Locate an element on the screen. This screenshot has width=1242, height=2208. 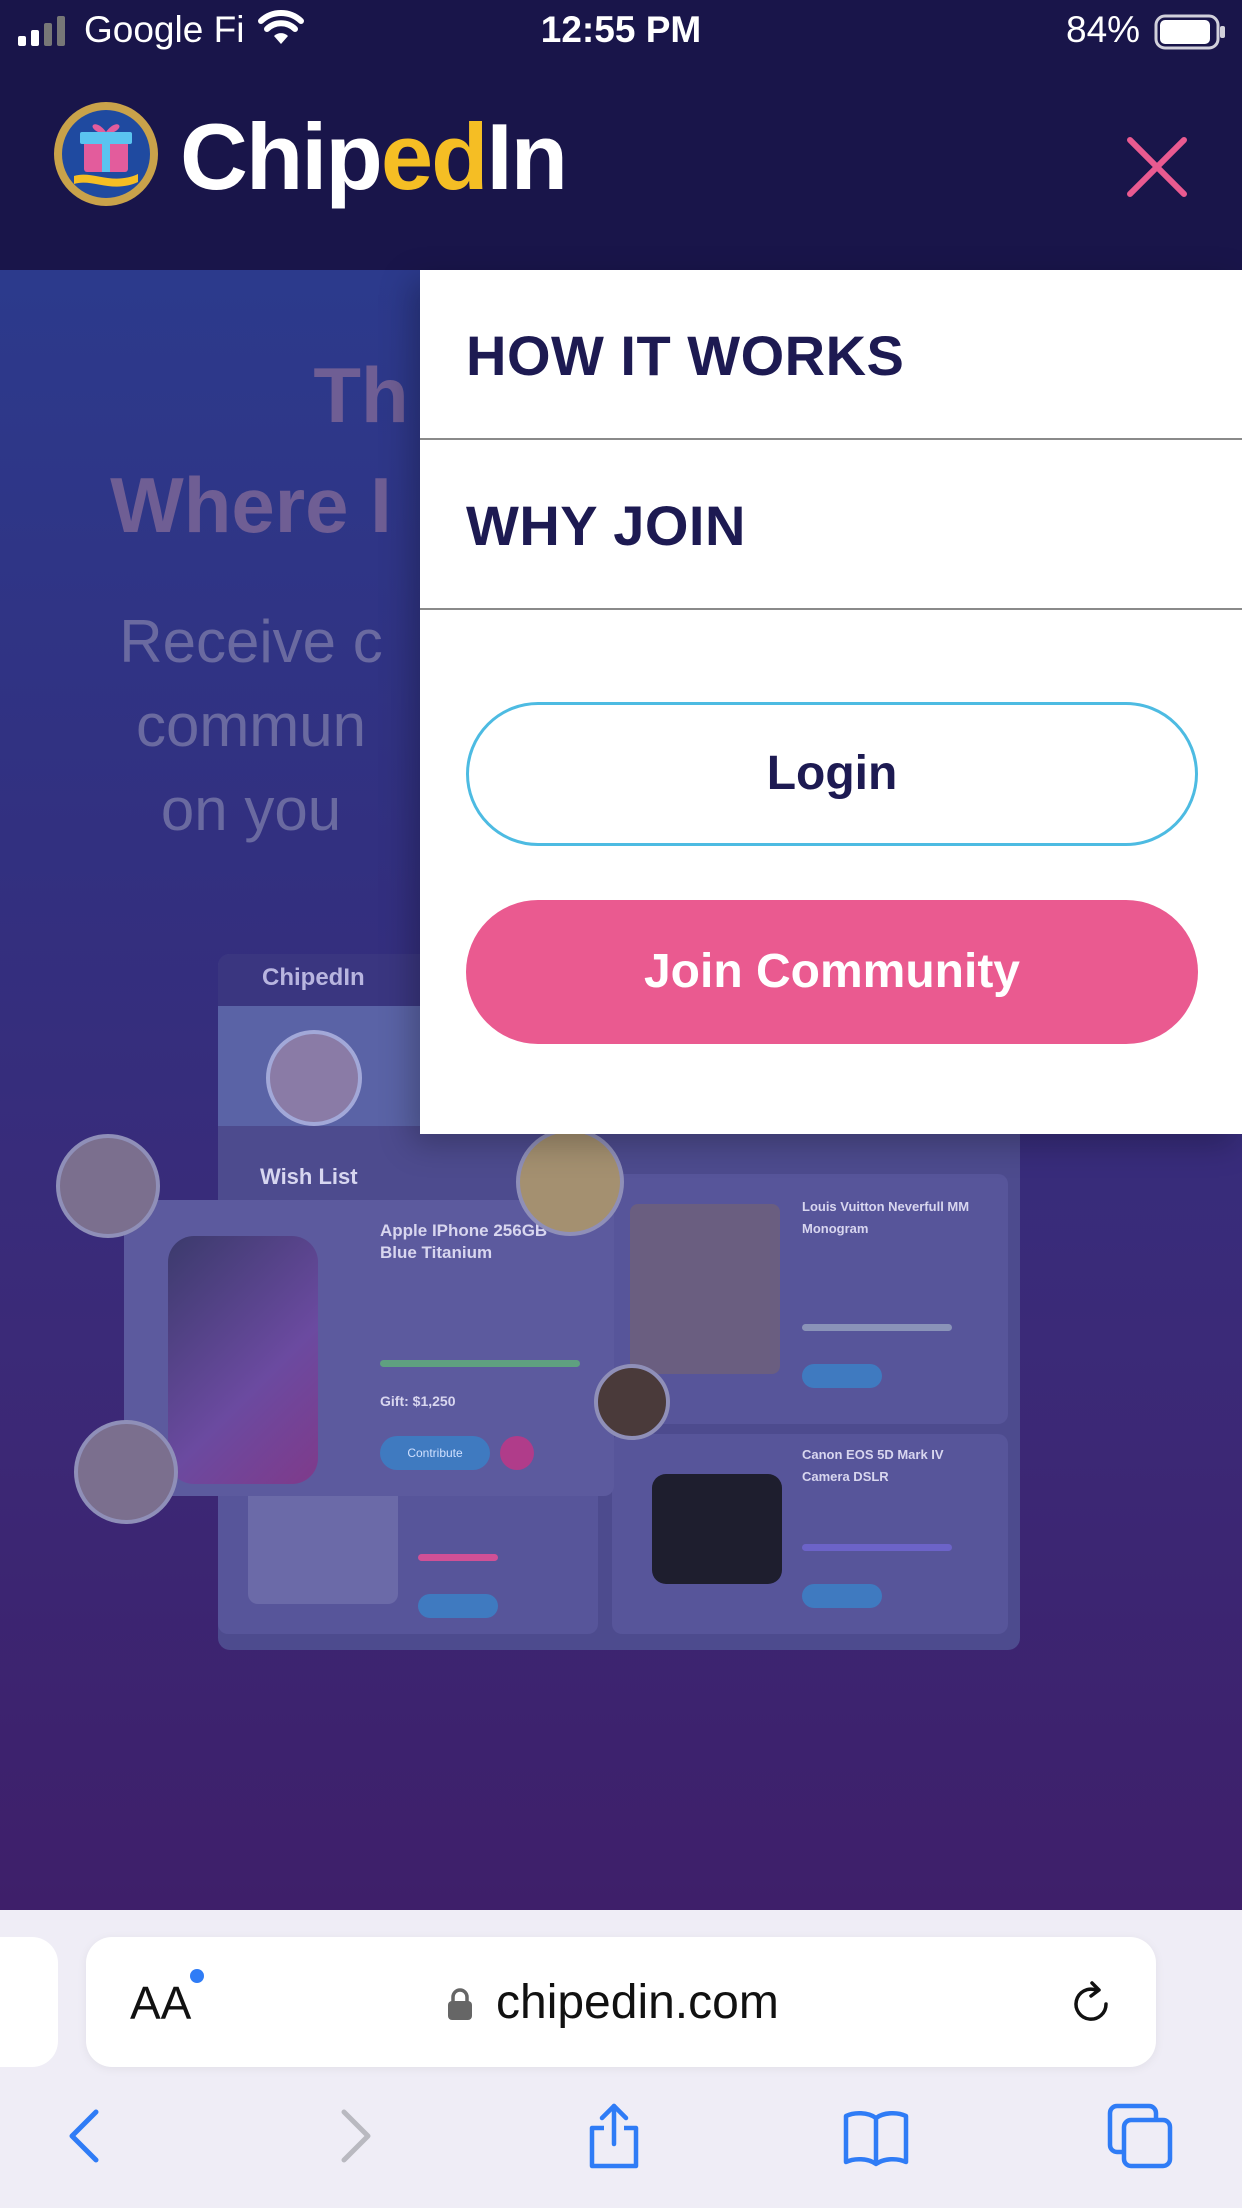
join-community-button: Join Community is located at coordinates (832, 972).